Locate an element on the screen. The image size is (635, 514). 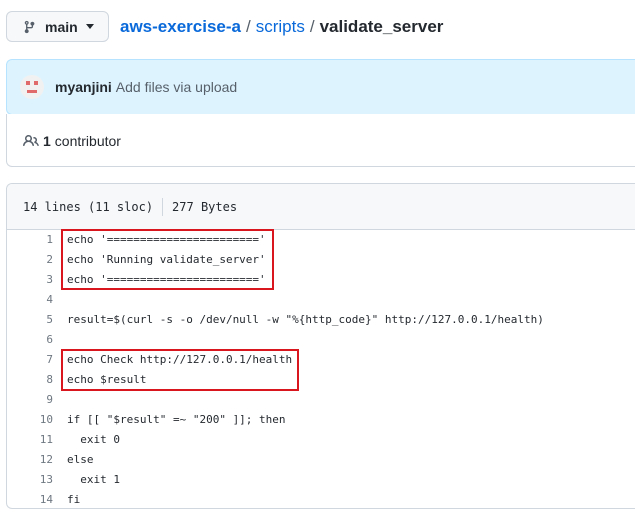
commit-message: Add files via upload is located at coordinates (176, 87).